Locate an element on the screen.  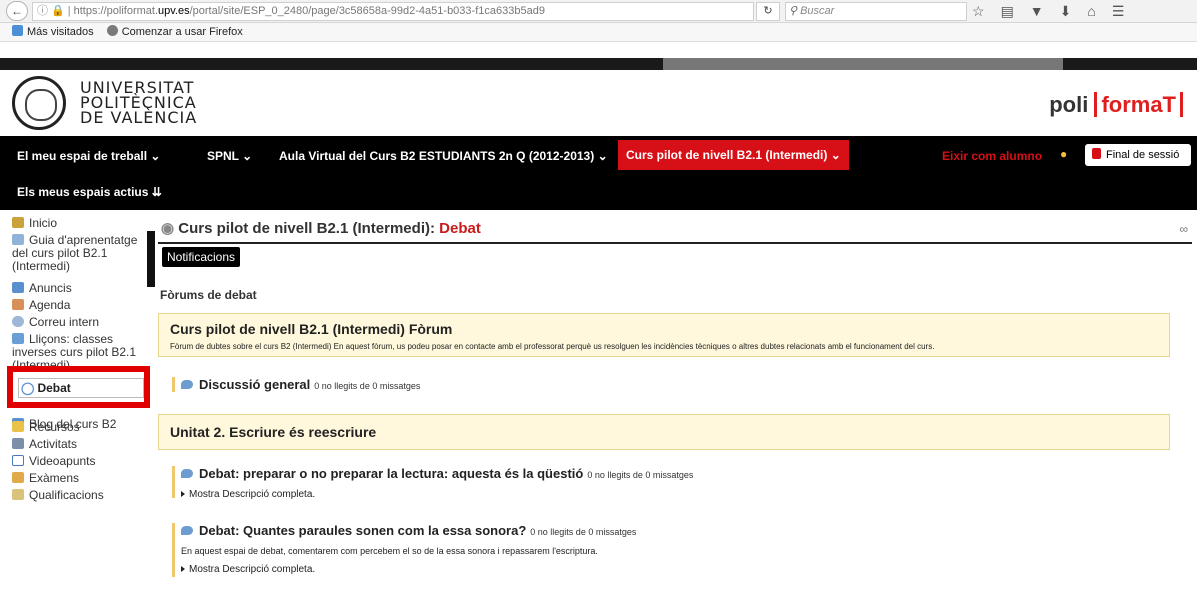
sidebar-label: Debat is located at coordinates (54, 388).